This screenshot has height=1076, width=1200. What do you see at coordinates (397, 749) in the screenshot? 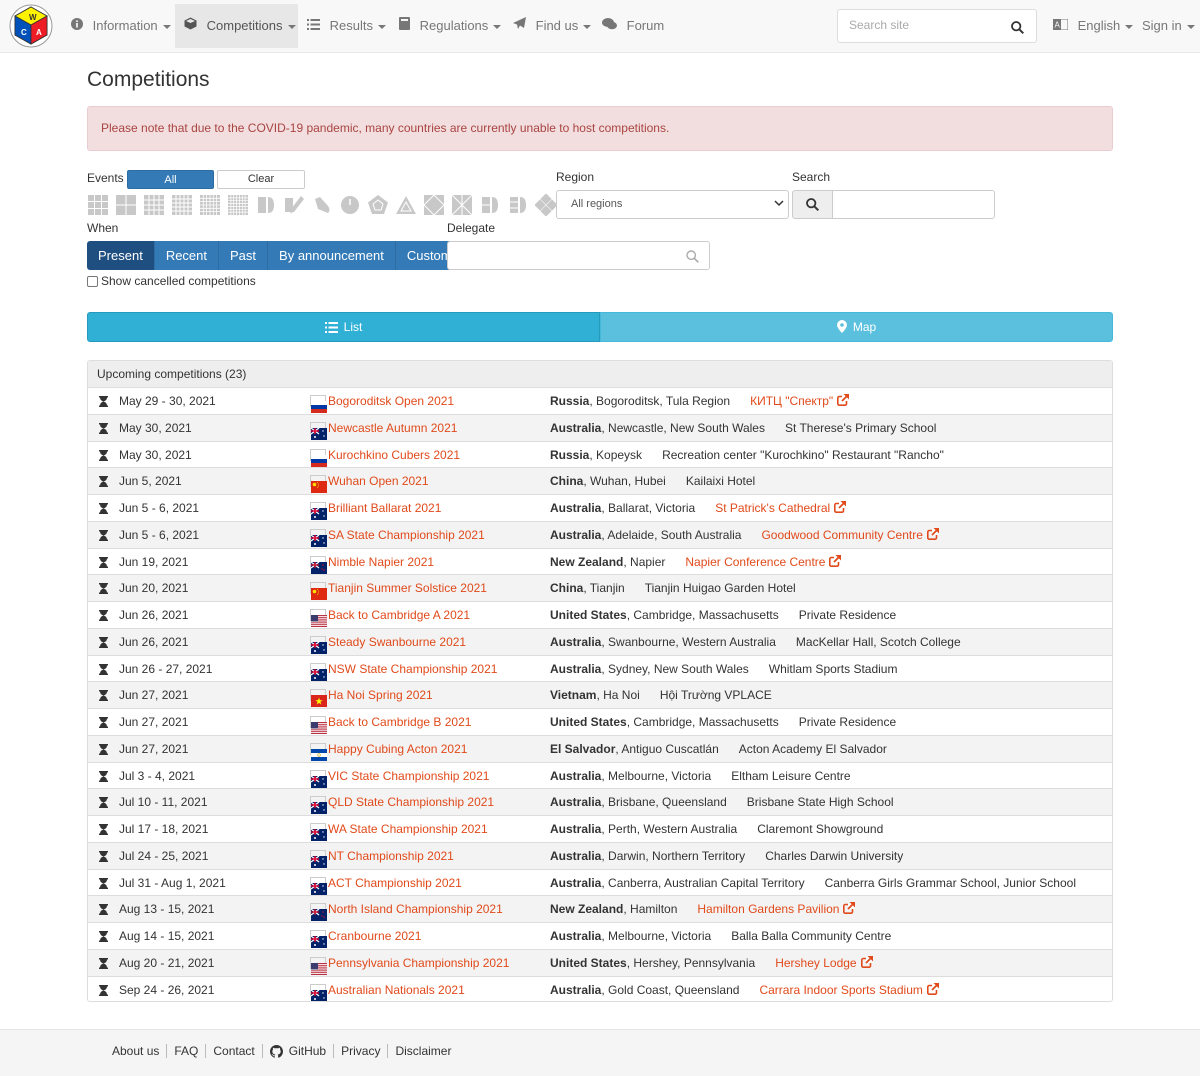
I see `competition-link: Happy Cubing Acton 2021` at bounding box center [397, 749].